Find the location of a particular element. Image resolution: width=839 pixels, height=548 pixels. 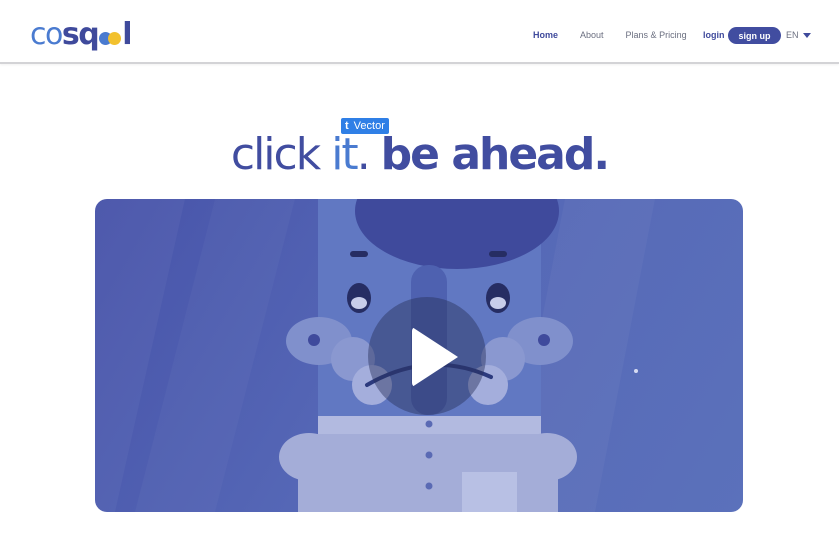

main-nav: Home About Plans & Pricing is located at coordinates (621, 35).